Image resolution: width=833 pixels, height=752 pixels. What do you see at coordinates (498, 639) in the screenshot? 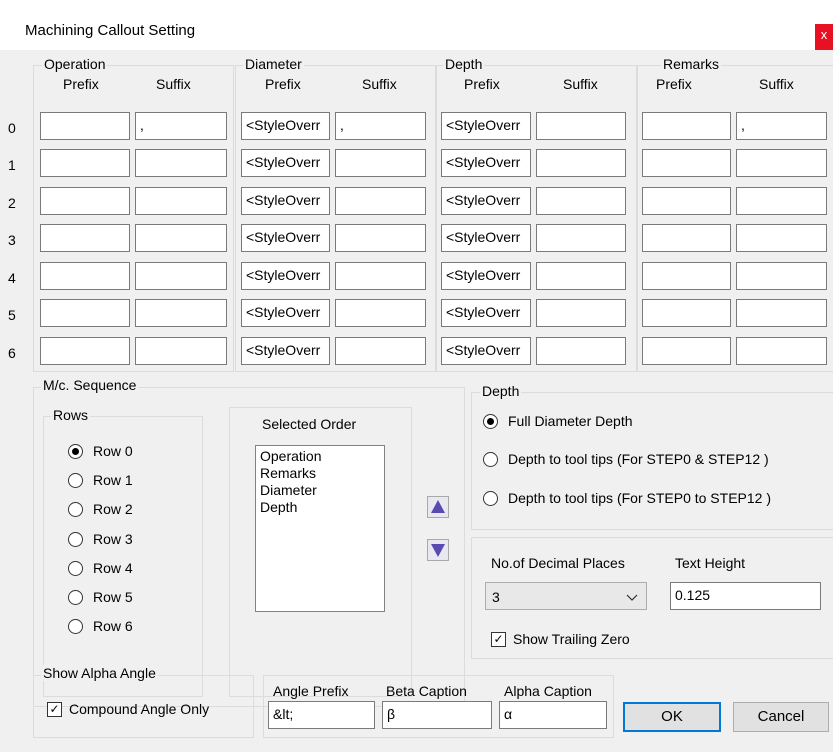
I see `trailing-zero-checkbox: ✓` at bounding box center [498, 639].